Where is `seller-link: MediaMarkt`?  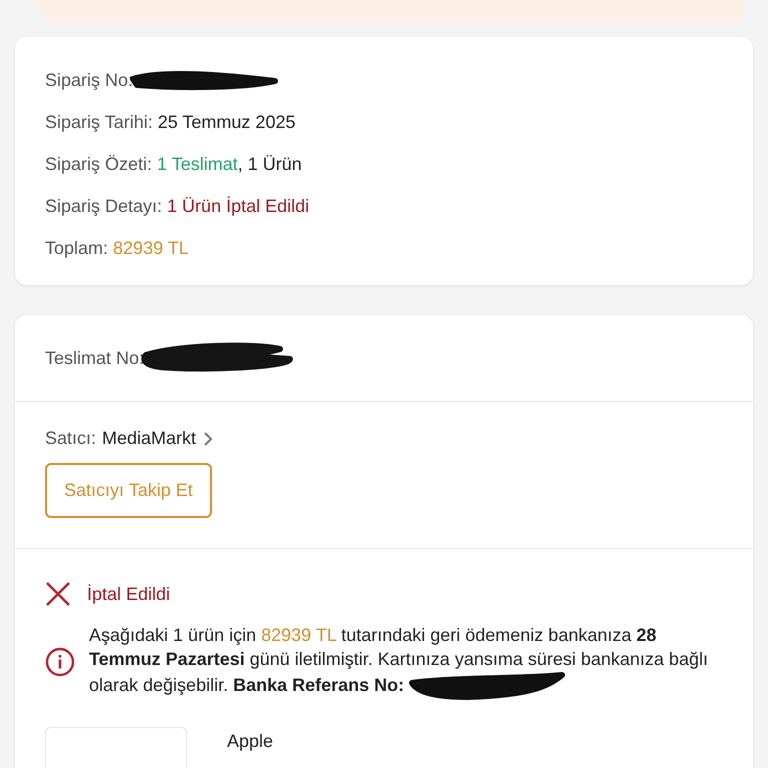 seller-link: MediaMarkt is located at coordinates (149, 438).